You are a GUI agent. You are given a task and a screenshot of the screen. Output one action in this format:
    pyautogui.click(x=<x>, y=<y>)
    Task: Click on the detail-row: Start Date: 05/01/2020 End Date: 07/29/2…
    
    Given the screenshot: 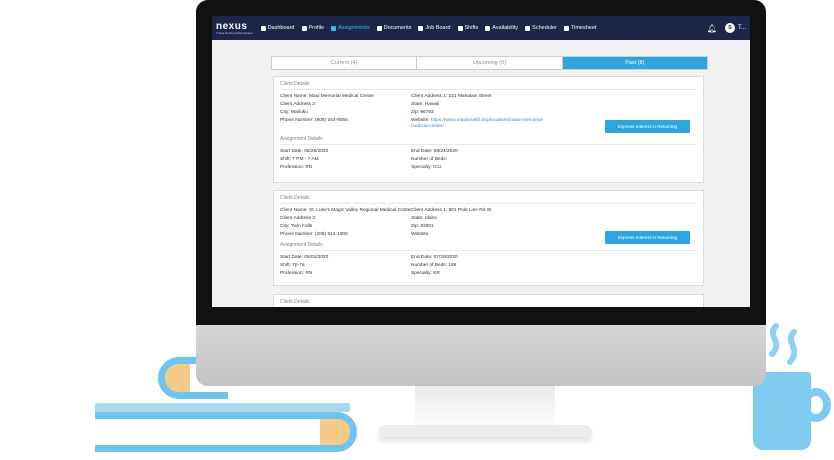 What is the action you would take?
    pyautogui.click(x=488, y=258)
    